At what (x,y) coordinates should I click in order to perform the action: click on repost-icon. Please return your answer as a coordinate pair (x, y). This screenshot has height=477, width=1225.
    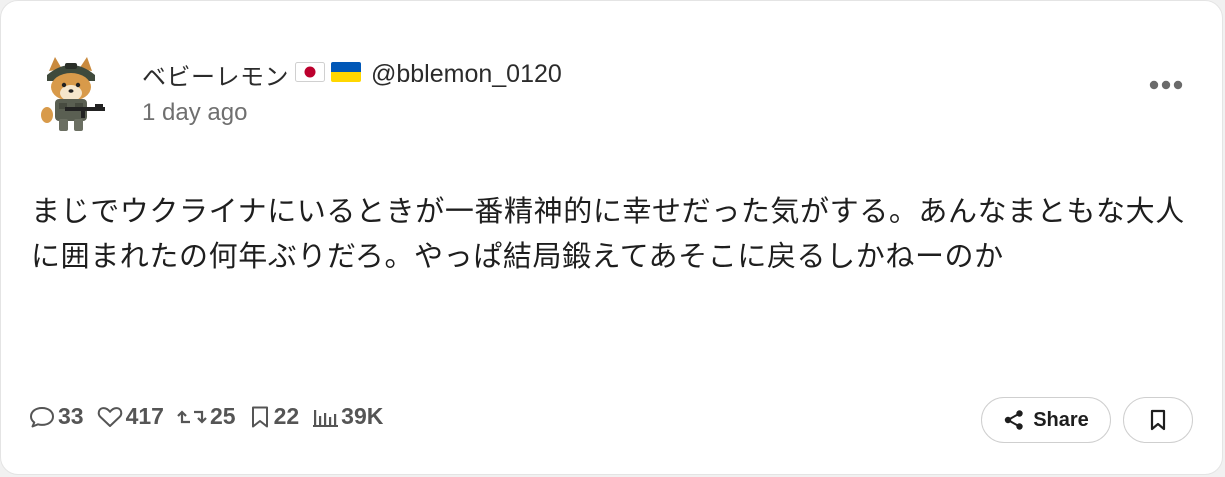
    Looking at the image, I should click on (192, 416).